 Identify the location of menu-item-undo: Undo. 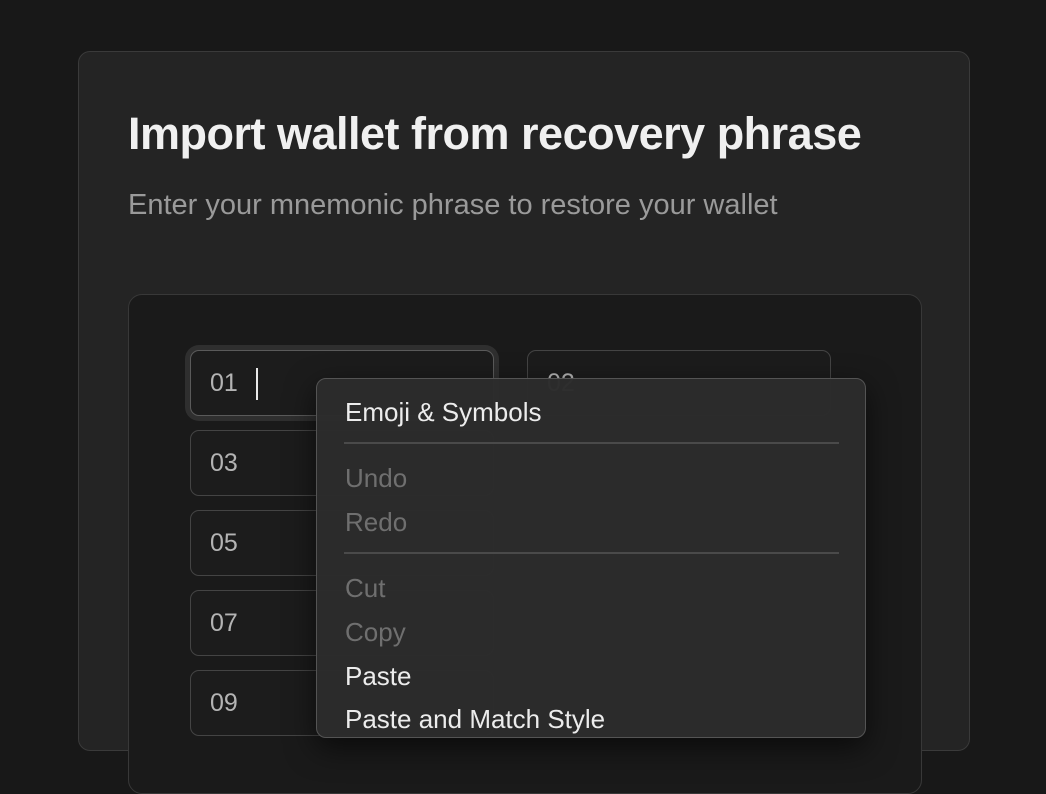
(376, 478).